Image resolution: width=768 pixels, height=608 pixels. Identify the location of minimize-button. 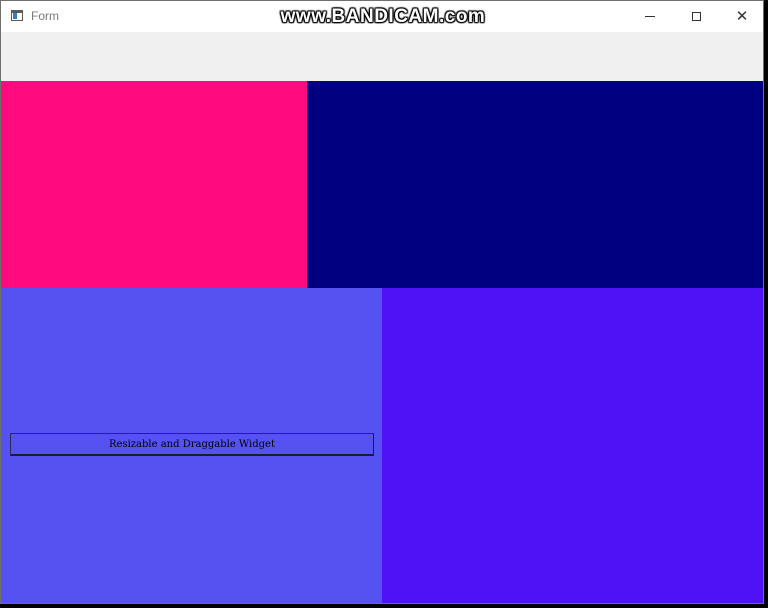
(650, 16).